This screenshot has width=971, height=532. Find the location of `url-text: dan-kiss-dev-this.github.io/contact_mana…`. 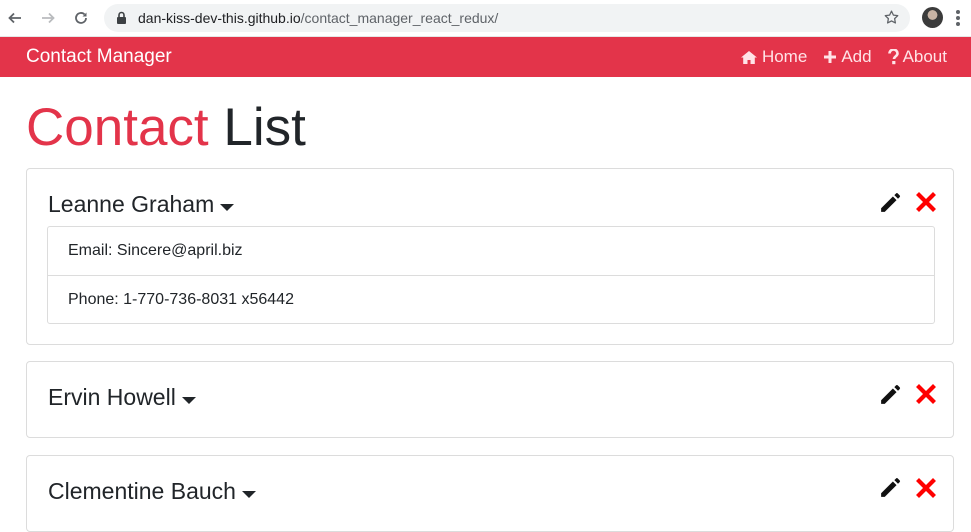

url-text: dan-kiss-dev-this.github.io/contact_mana… is located at coordinates (318, 18).